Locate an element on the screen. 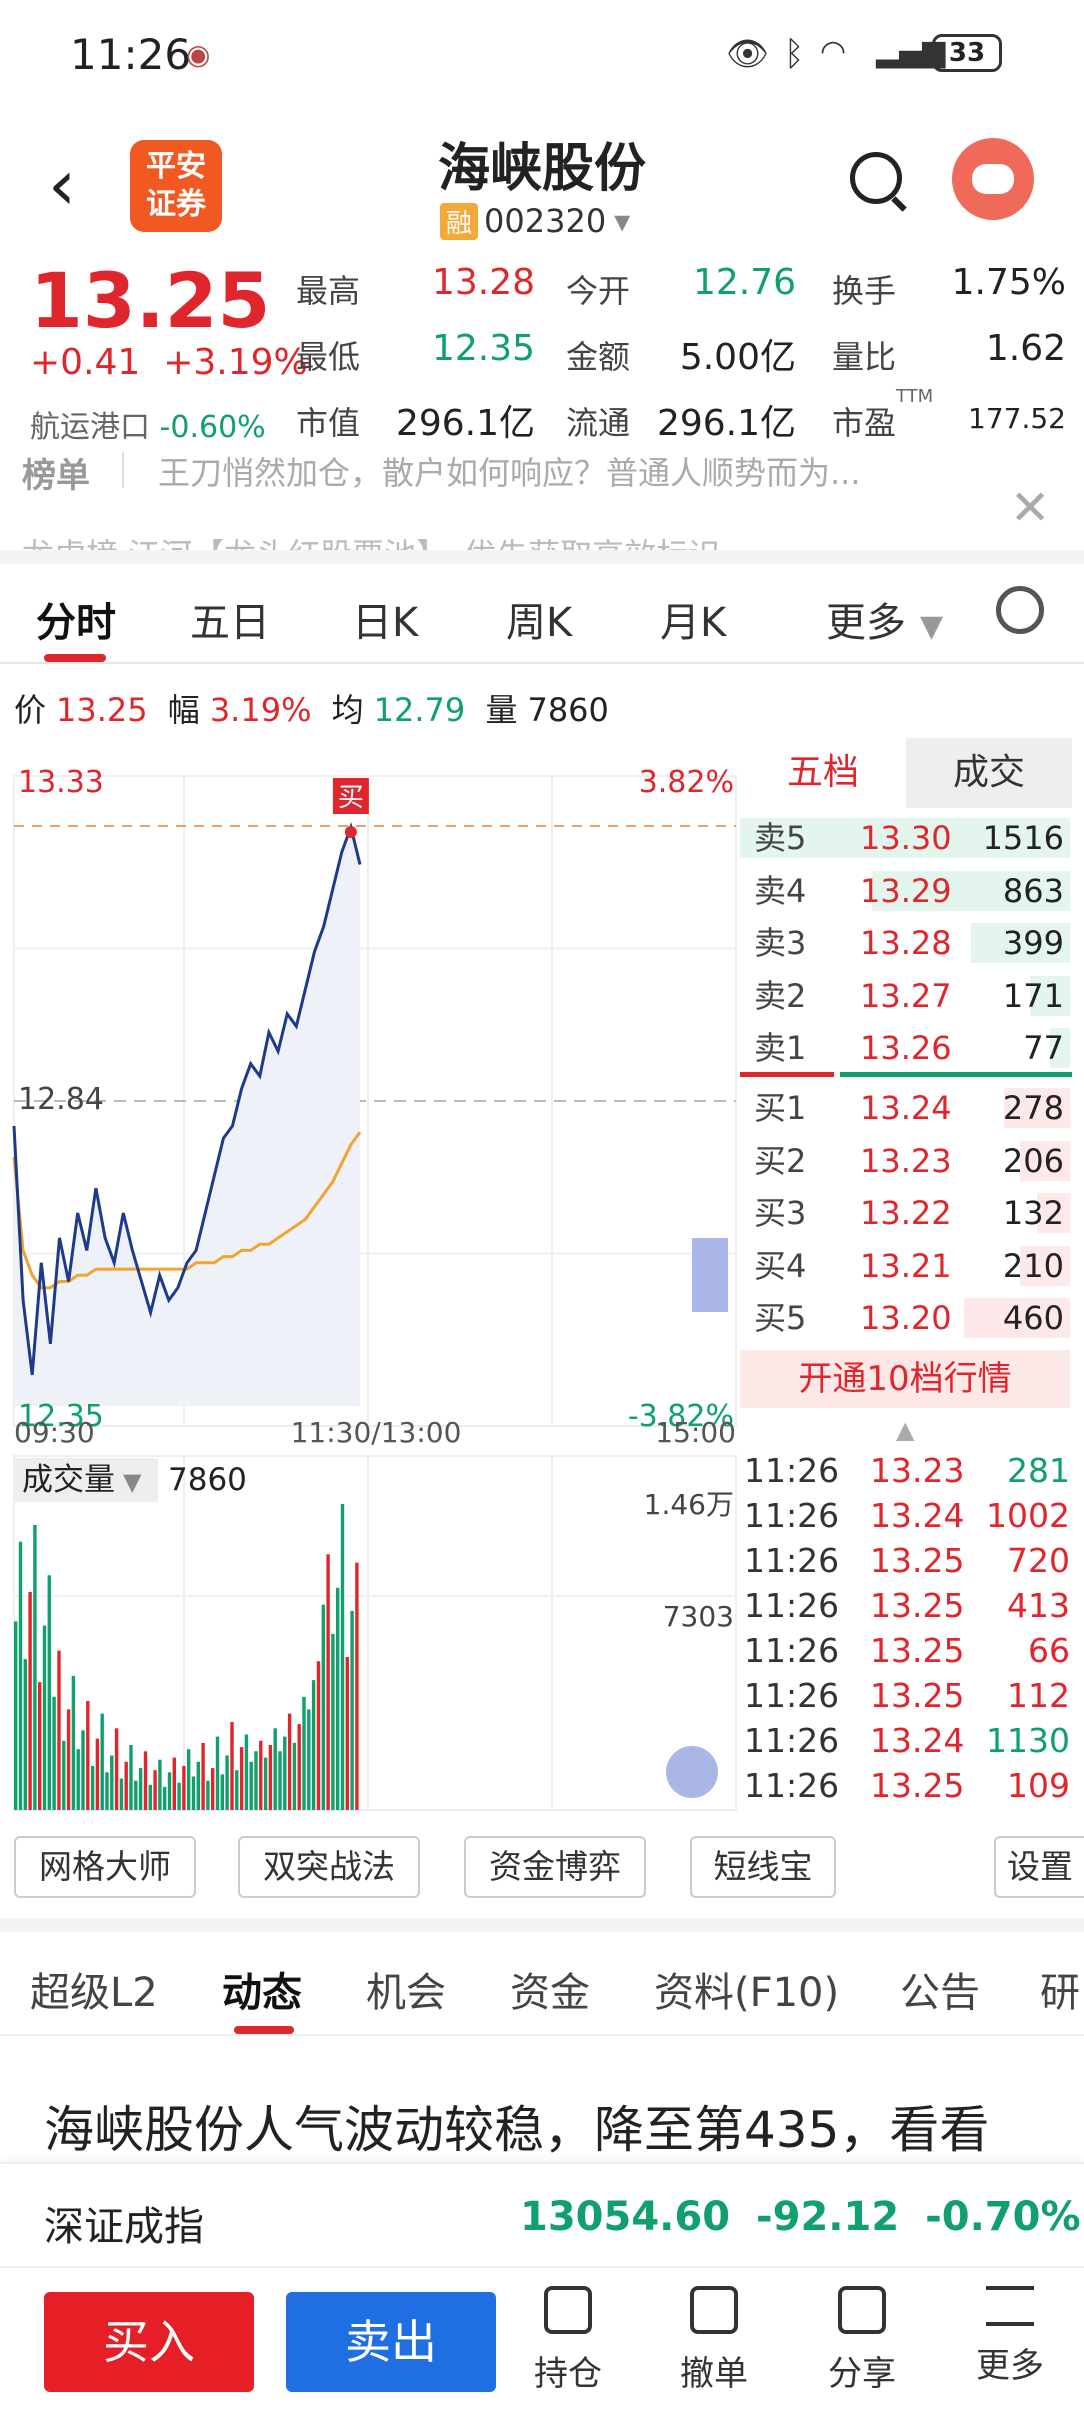  ask-row: 卖5 13.30 1516 is located at coordinates (905, 838).